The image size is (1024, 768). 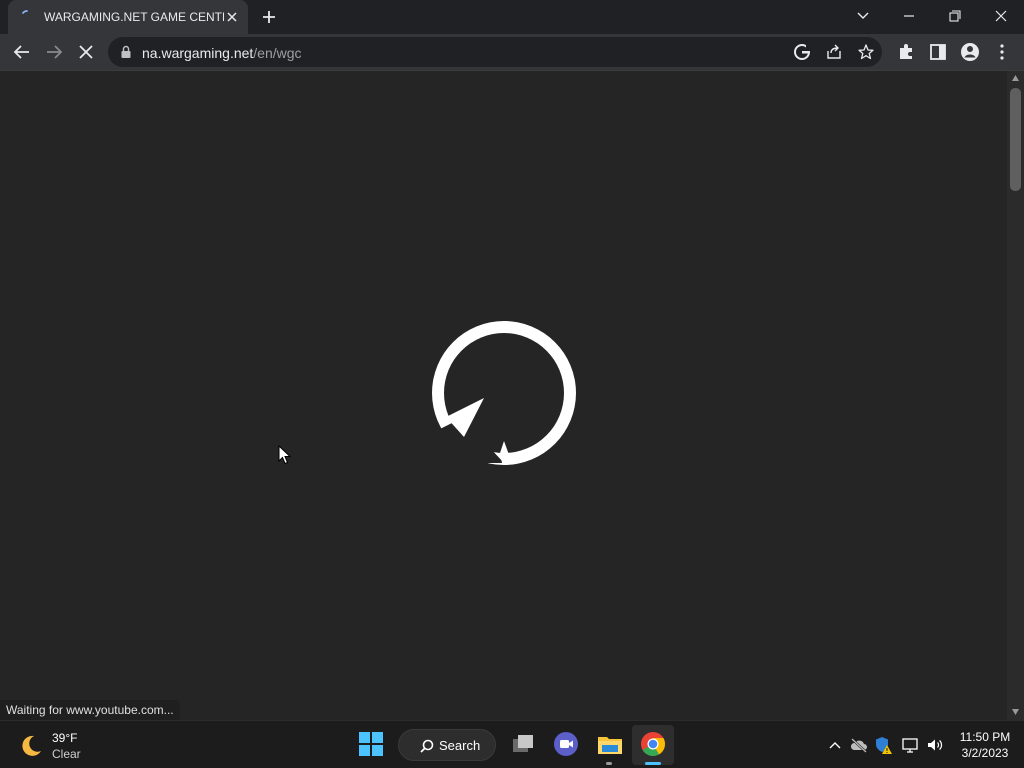 What do you see at coordinates (64, 738) in the screenshot?
I see `weather-temperature: 39°F` at bounding box center [64, 738].